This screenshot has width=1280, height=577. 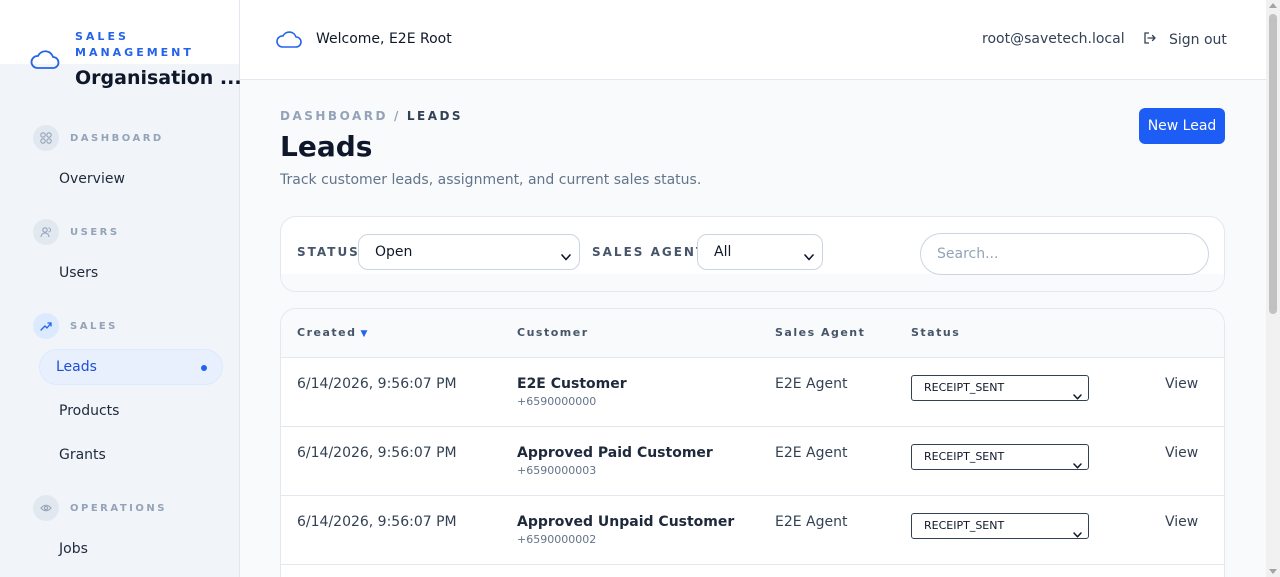 What do you see at coordinates (435, 116) in the screenshot?
I see `breadcrumb-current: LEADS` at bounding box center [435, 116].